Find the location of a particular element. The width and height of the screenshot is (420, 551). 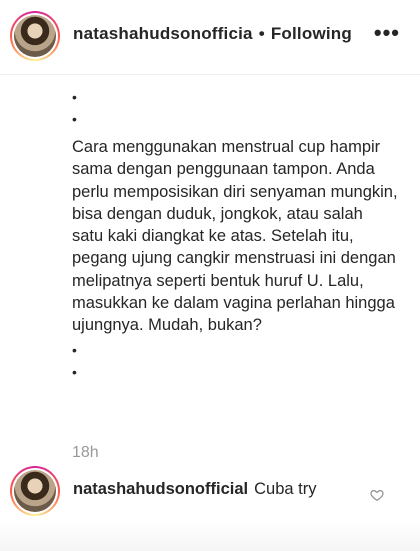

commenter-avatar is located at coordinates (35, 491).